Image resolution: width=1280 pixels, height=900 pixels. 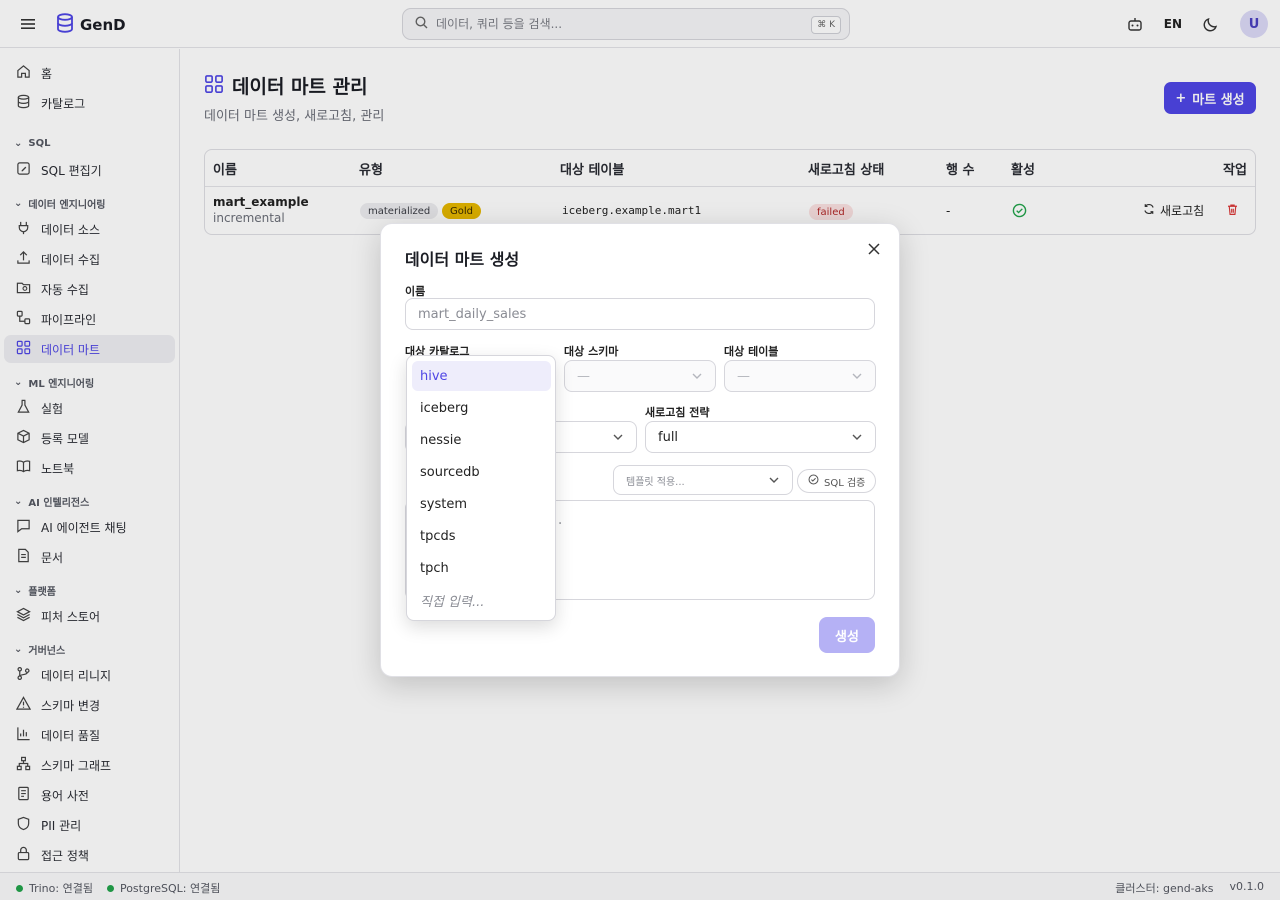 What do you see at coordinates (677, 412) in the screenshot?
I see `refresh-strategy-label: 새로고침 전략` at bounding box center [677, 412].